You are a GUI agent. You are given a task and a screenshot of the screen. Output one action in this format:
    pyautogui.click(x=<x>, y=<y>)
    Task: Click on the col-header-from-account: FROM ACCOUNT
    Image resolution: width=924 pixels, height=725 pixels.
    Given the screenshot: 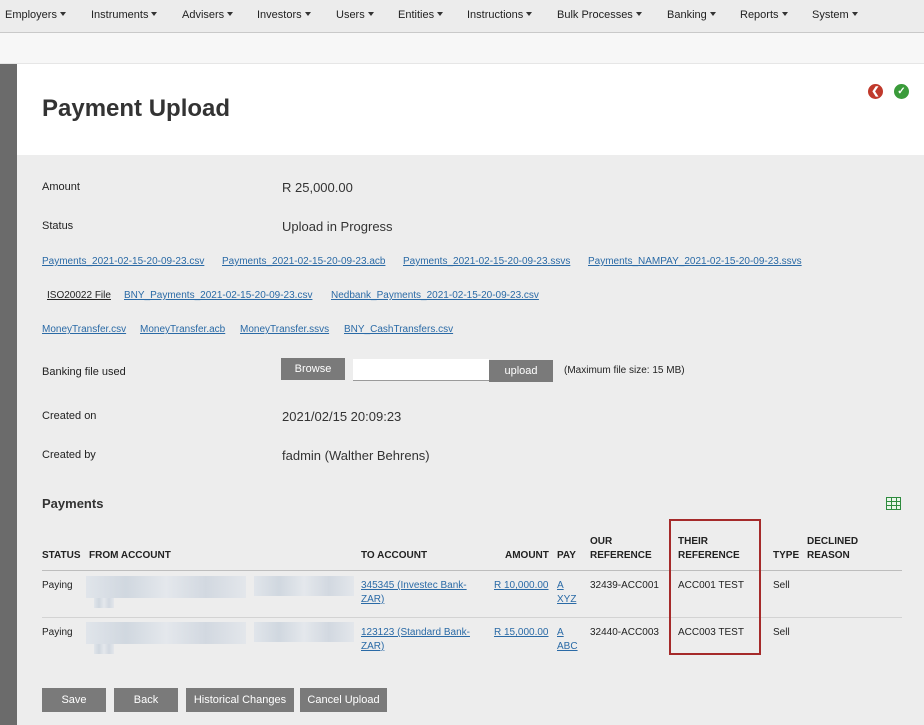 What is the action you would take?
    pyautogui.click(x=130, y=555)
    